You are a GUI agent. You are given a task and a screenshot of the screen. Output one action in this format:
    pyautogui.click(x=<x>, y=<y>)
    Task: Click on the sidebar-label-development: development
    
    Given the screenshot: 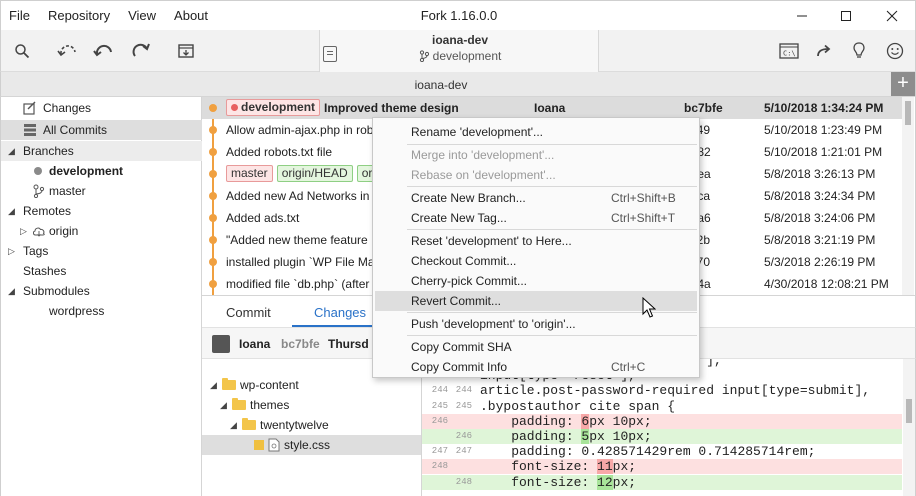 What is the action you would take?
    pyautogui.click(x=86, y=171)
    